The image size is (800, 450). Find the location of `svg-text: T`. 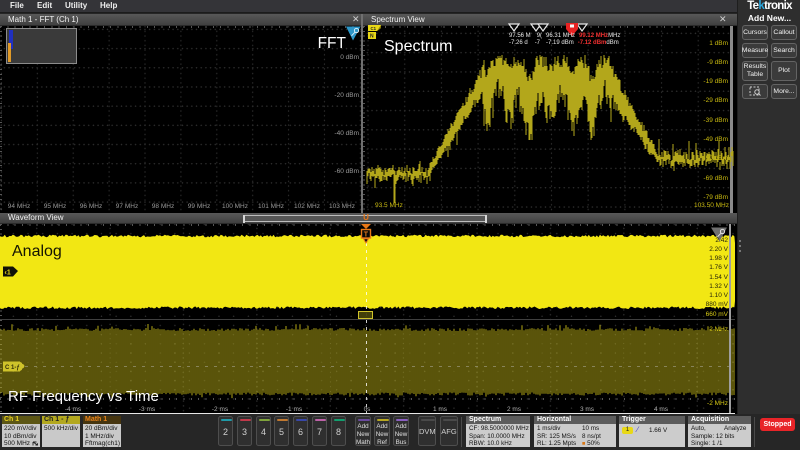

svg-text: T is located at coordinates (366, 235).